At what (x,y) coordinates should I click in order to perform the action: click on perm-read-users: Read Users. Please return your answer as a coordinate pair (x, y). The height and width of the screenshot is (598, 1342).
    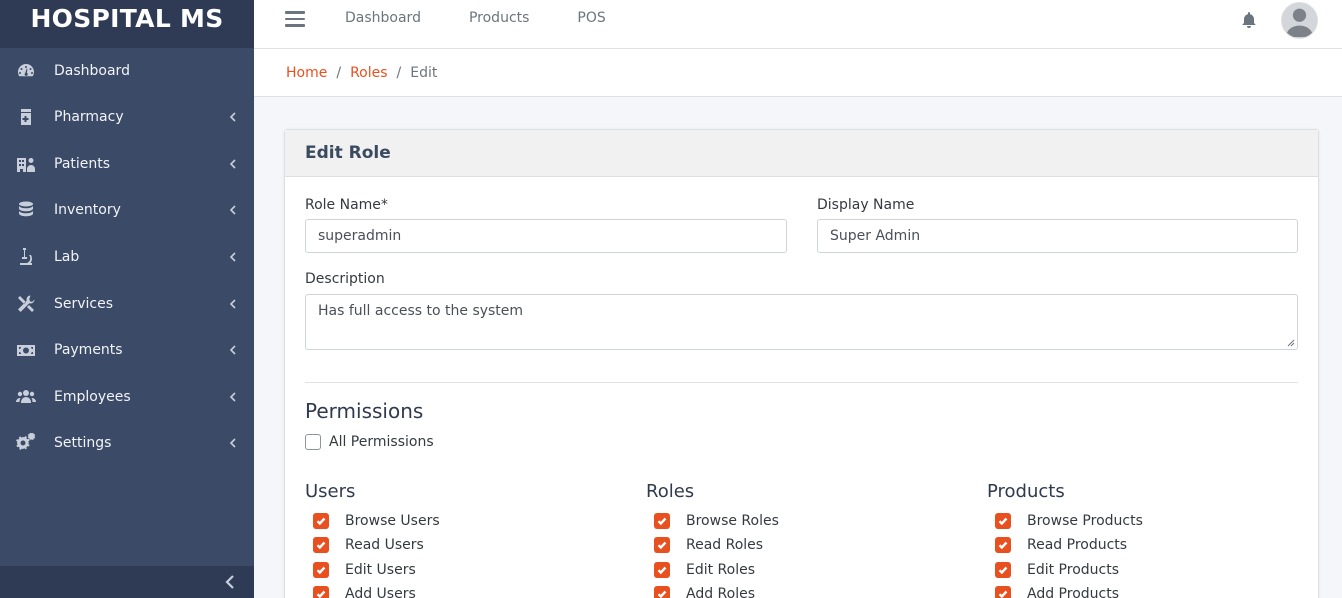
    Looking at the image, I should click on (368, 545).